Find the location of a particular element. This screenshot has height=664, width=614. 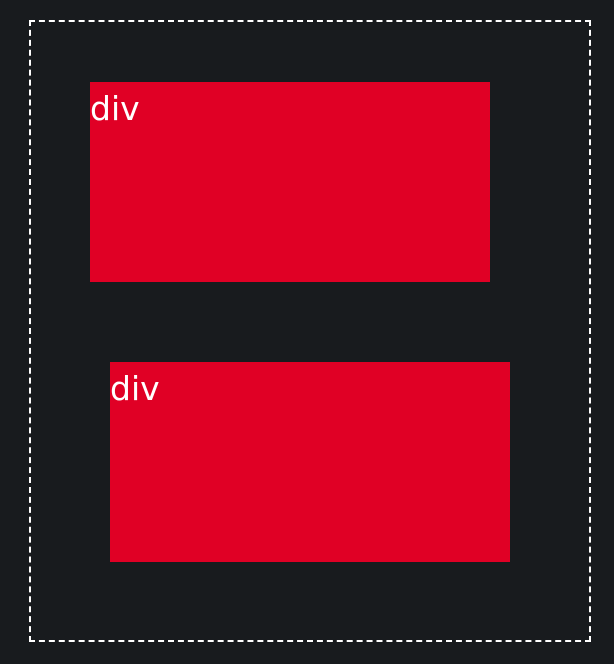

div-box-1-label: div is located at coordinates (115, 108).